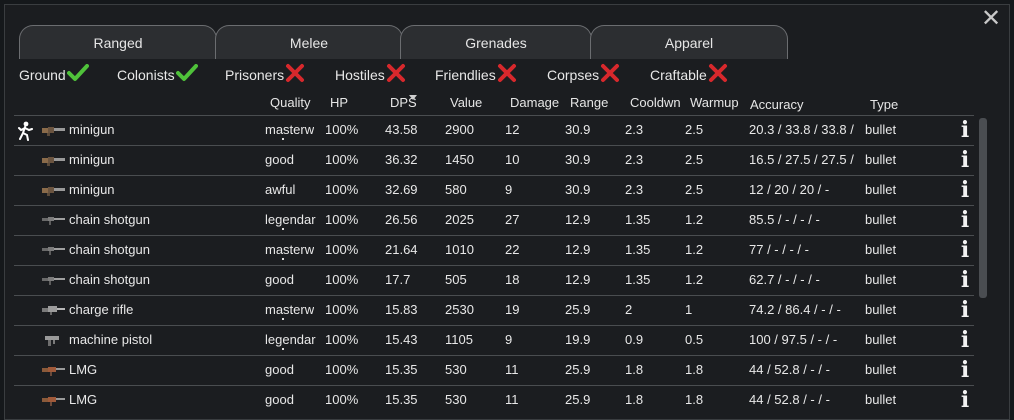 This screenshot has width=1014, height=420. I want to click on filter-prisoners: Prisoners, so click(265, 75).